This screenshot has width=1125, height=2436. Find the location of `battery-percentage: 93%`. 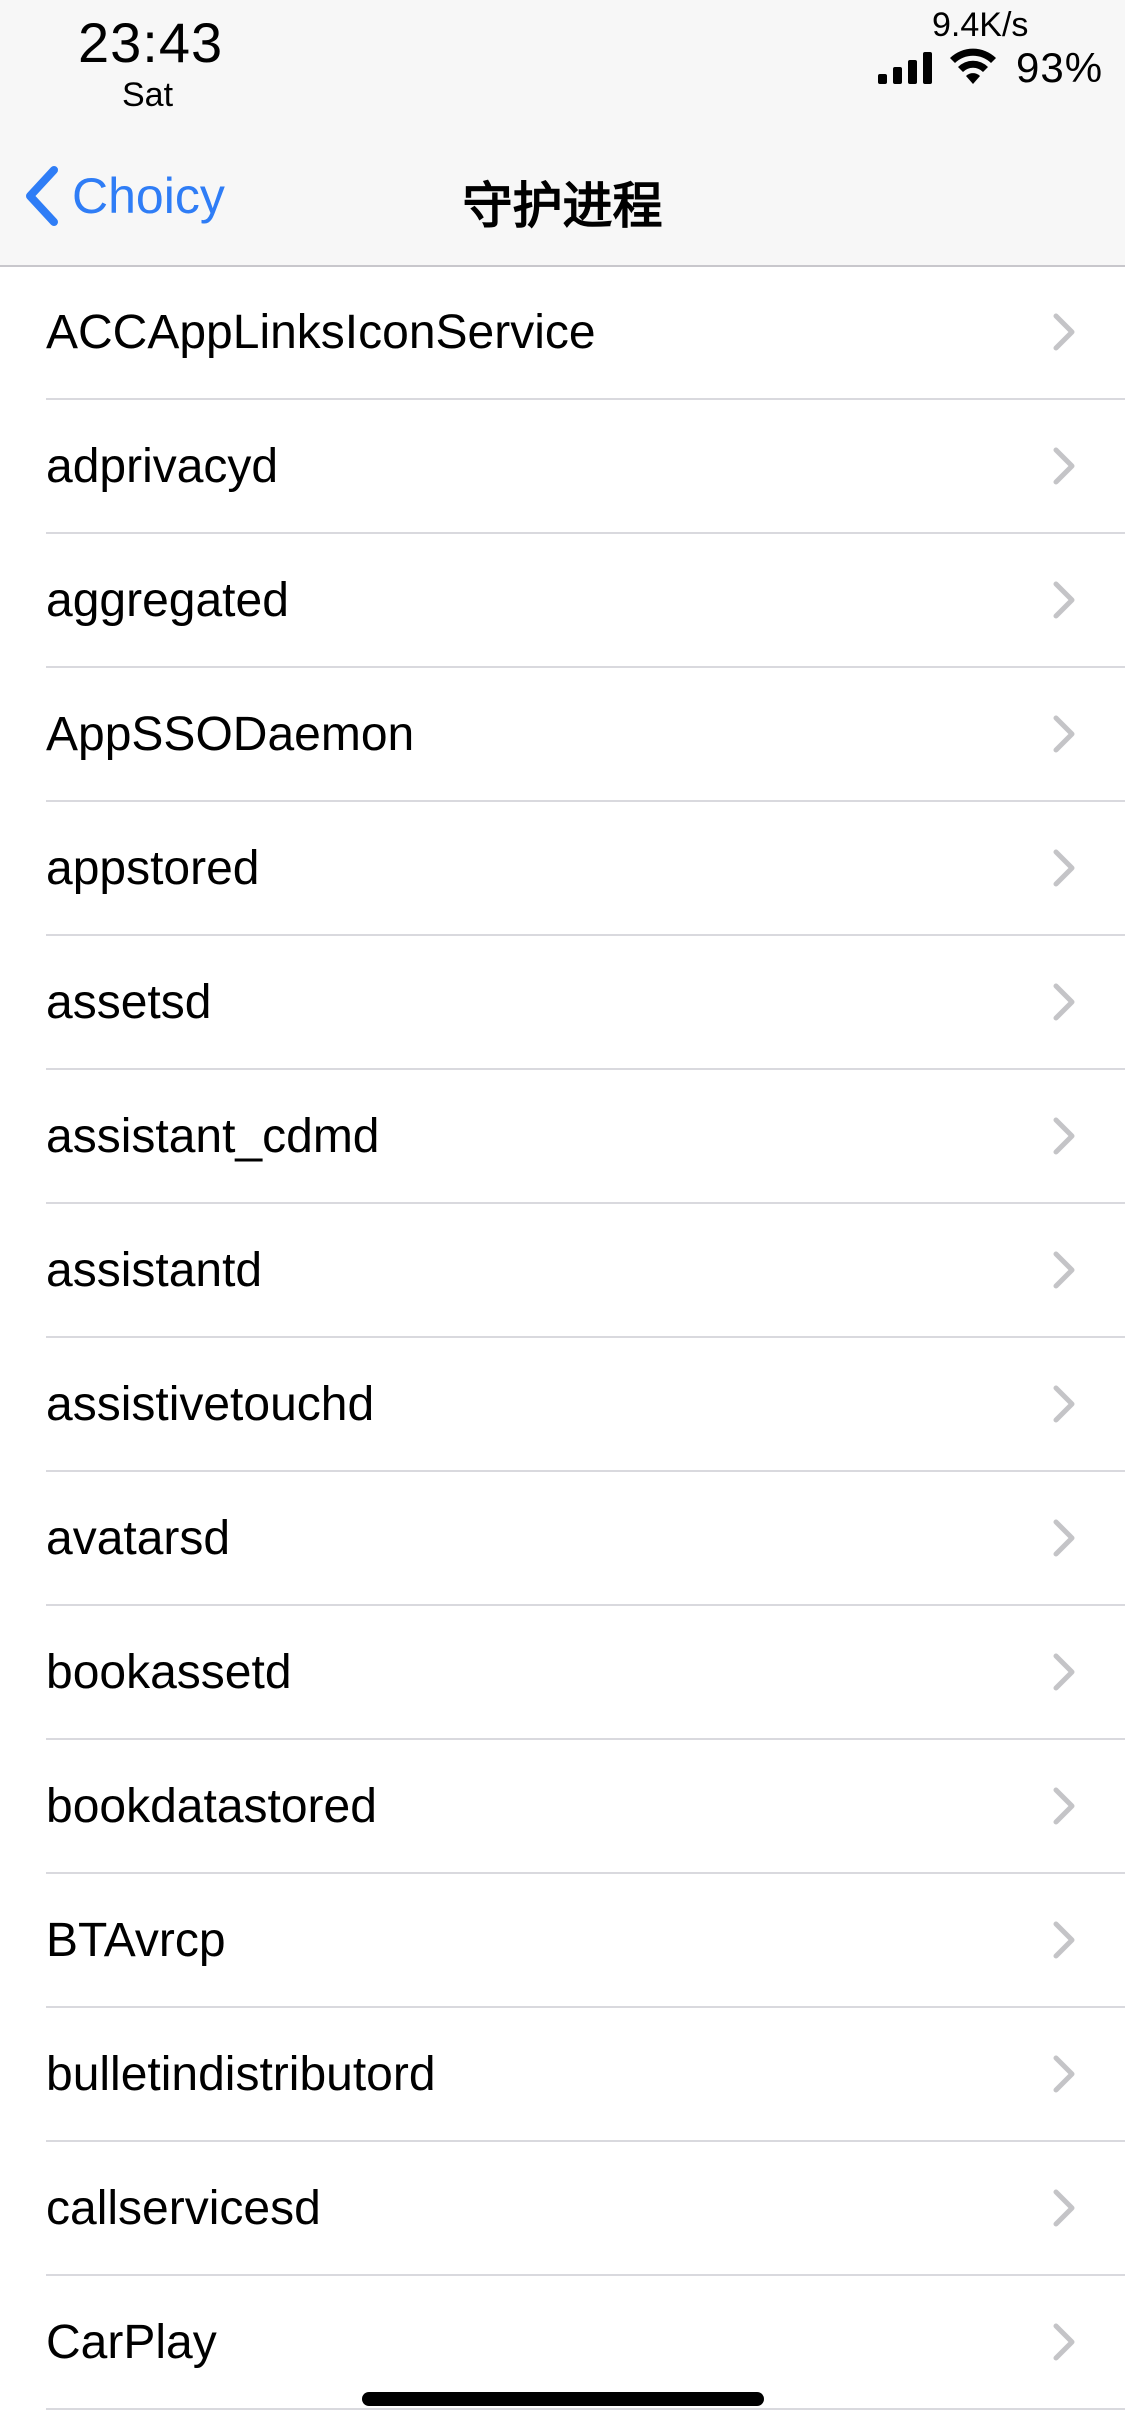

battery-percentage: 93% is located at coordinates (1060, 67).